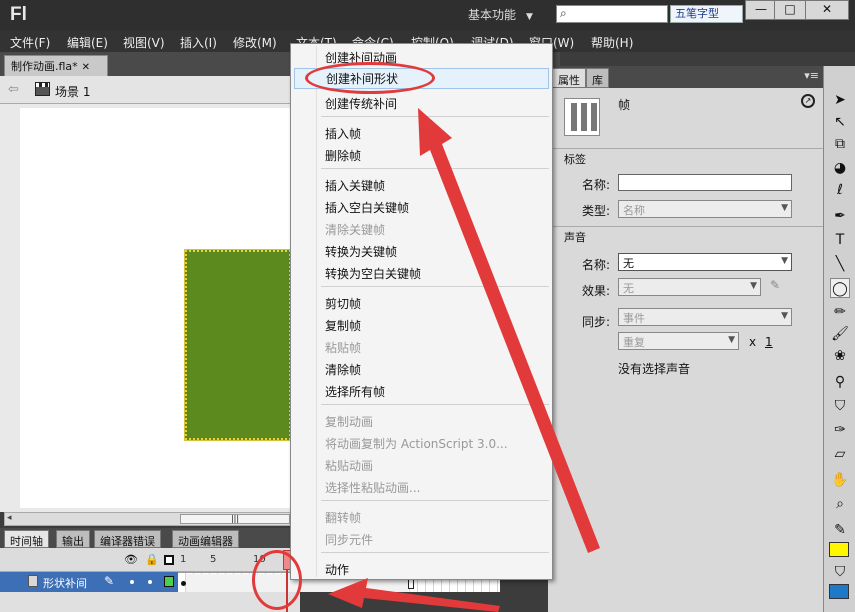  What do you see at coordinates (132, 582) in the screenshot?
I see `visibility-dot` at bounding box center [132, 582].